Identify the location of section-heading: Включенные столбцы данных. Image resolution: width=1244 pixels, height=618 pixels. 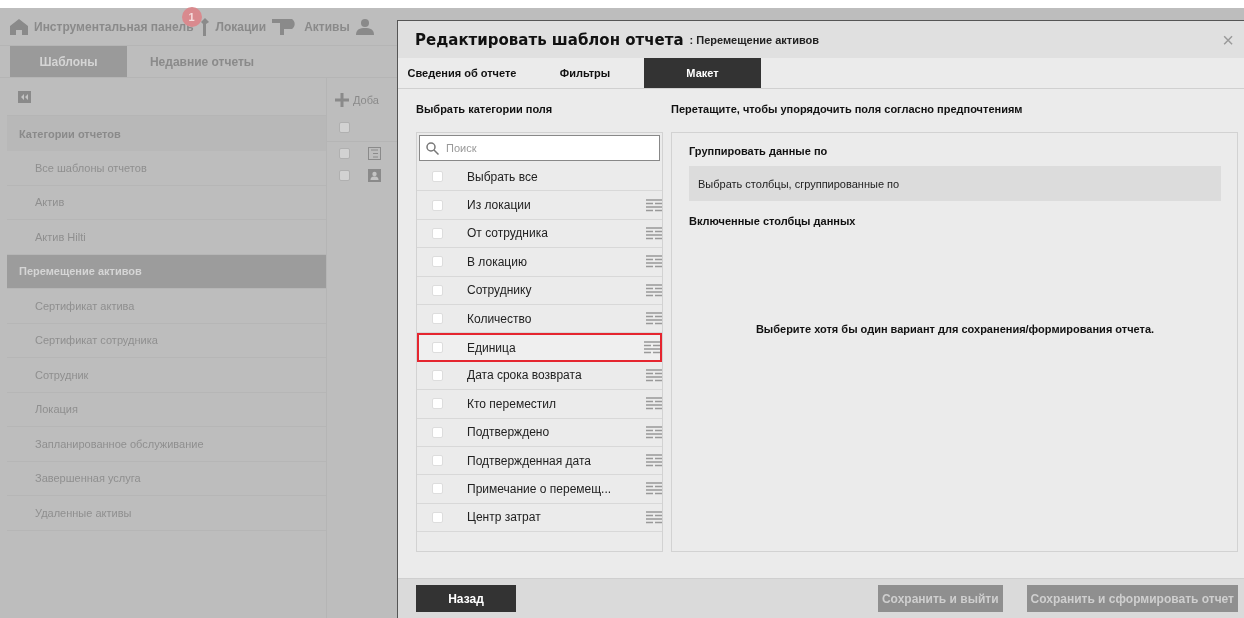
(773, 221).